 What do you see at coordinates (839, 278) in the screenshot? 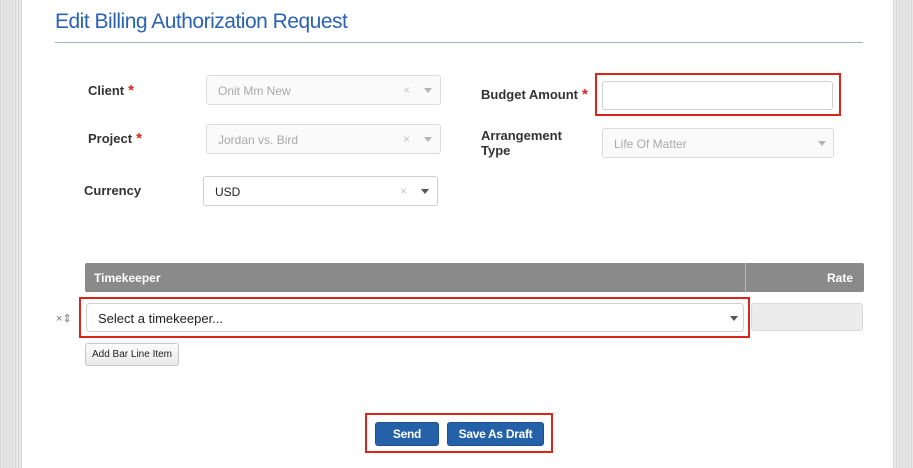
I see `rate-column-header: Rate` at bounding box center [839, 278].